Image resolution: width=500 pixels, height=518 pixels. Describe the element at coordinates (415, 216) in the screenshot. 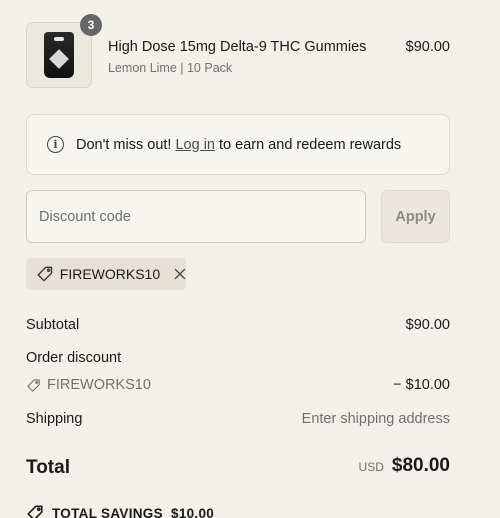

I see `apply-discount-button: Apply` at that location.